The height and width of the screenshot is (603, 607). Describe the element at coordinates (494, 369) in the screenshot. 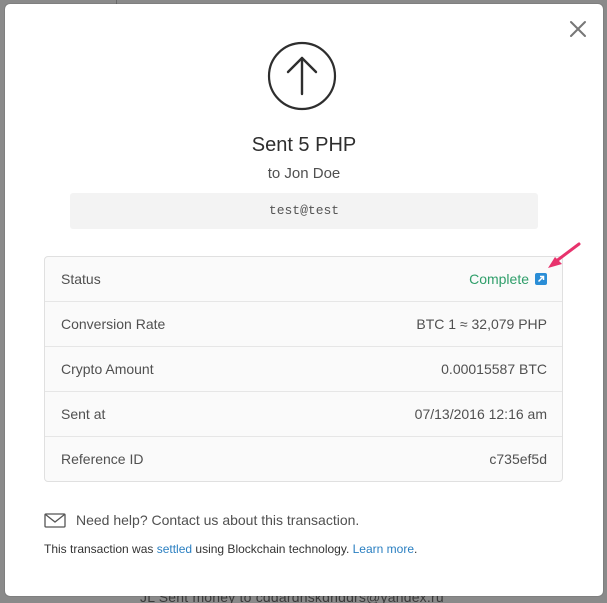

I see `detail-value: 0.00015587 BTC` at that location.